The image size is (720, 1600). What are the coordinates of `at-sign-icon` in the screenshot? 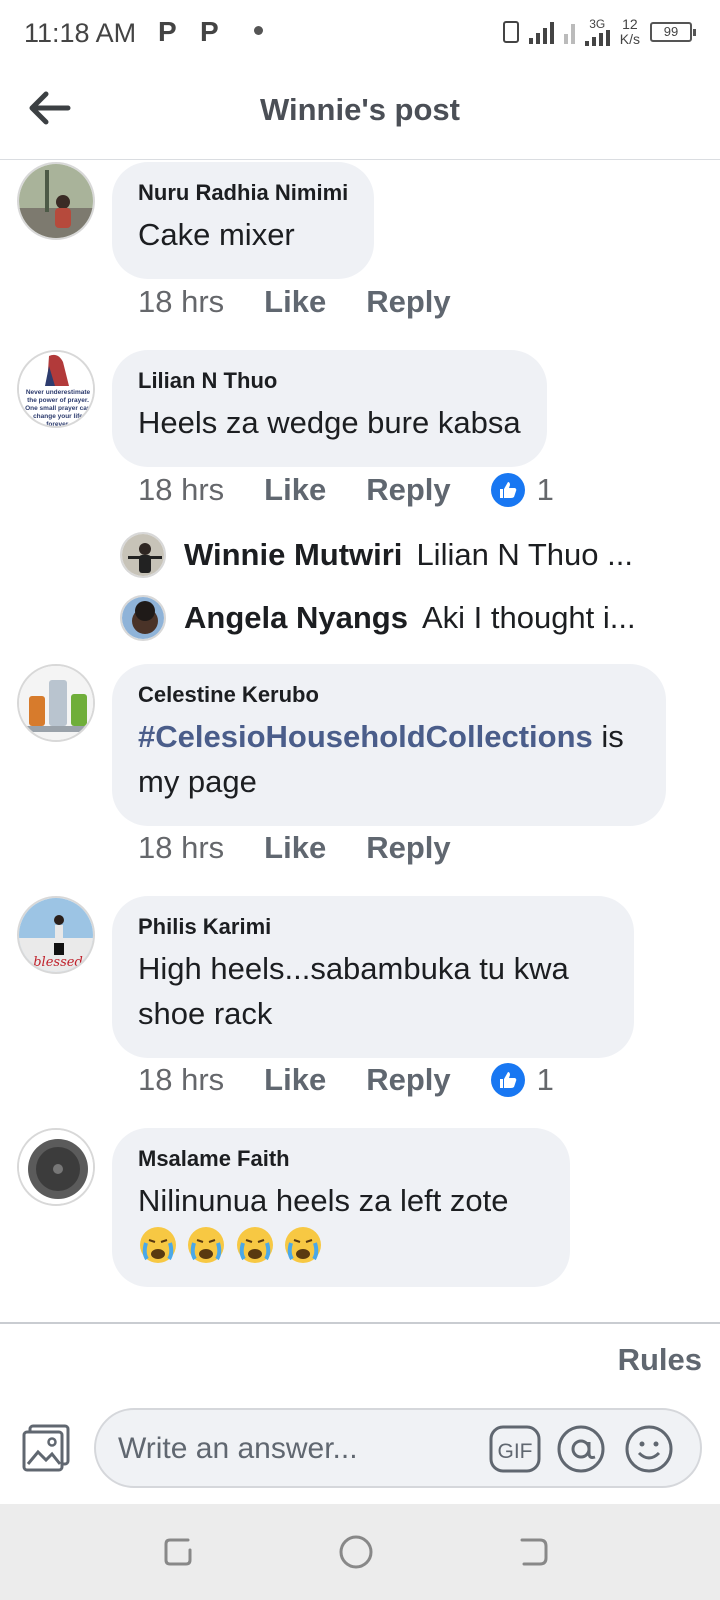 It's located at (581, 1449).